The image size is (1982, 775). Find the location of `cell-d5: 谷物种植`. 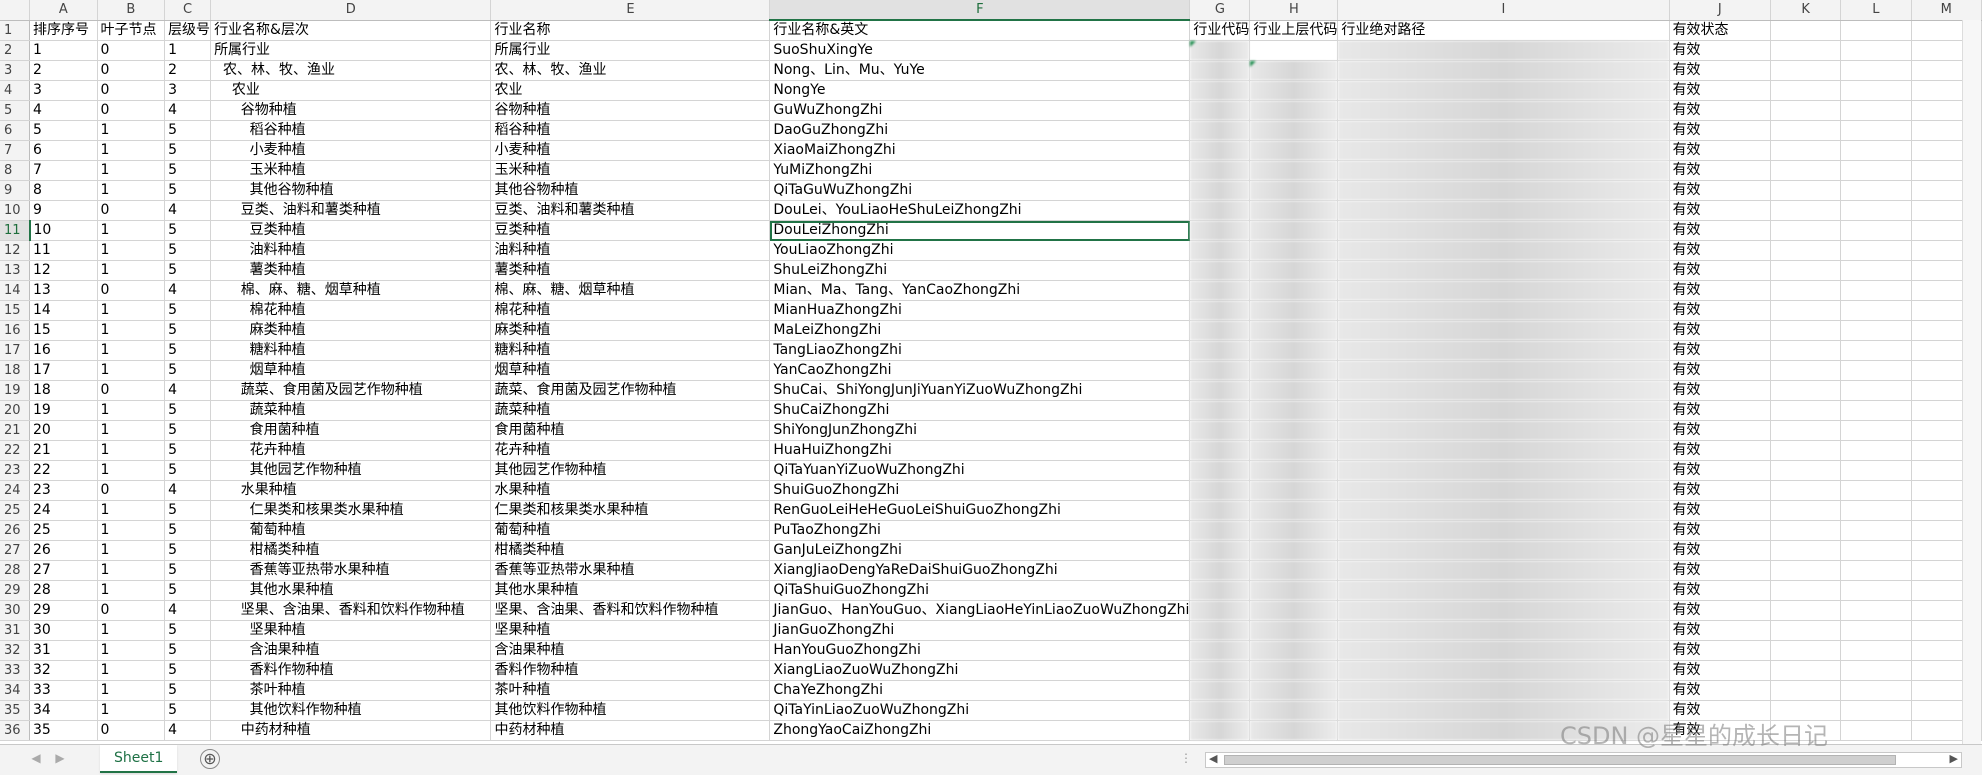

cell-d5: 谷物种植 is located at coordinates (351, 110).